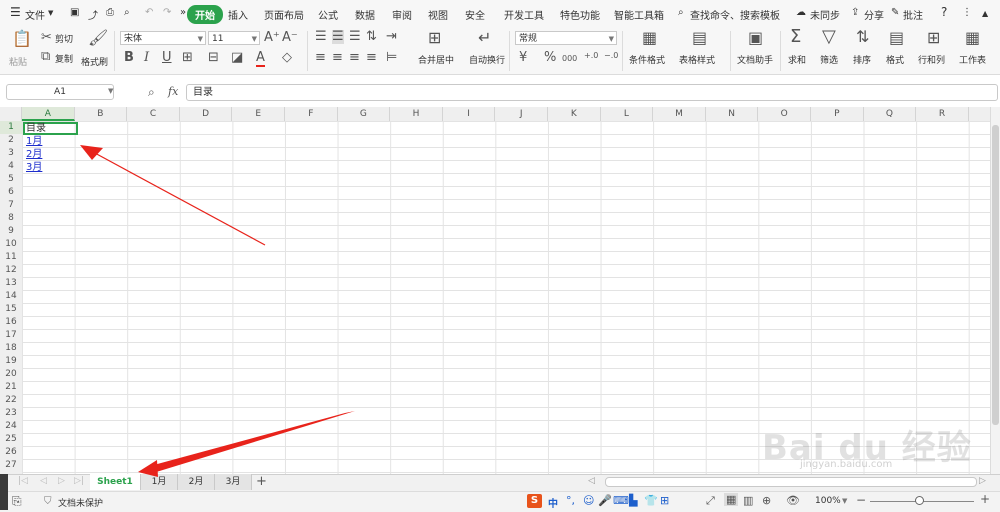 This screenshot has height=512, width=1000. I want to click on font-shrink-icon: A⁻, so click(290, 38).